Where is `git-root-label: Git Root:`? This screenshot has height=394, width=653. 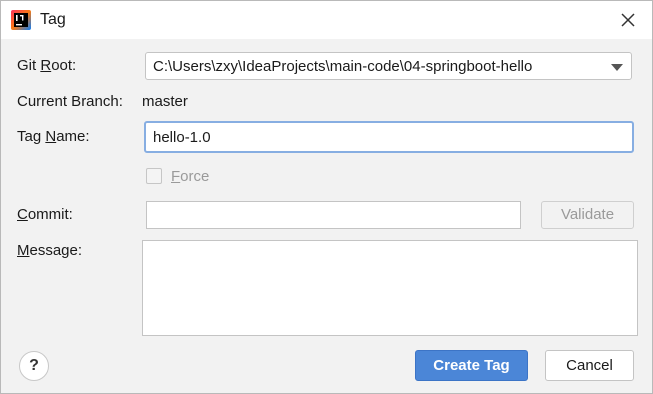 git-root-label: Git Root: is located at coordinates (47, 65).